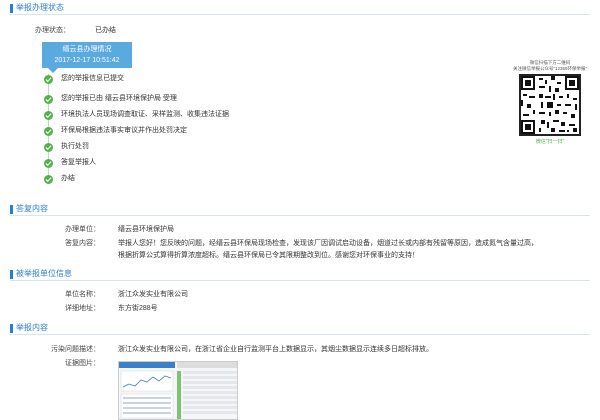 This screenshot has height=420, width=600. Describe the element at coordinates (105, 30) in the screenshot. I see `status-value: 已办结` at that location.